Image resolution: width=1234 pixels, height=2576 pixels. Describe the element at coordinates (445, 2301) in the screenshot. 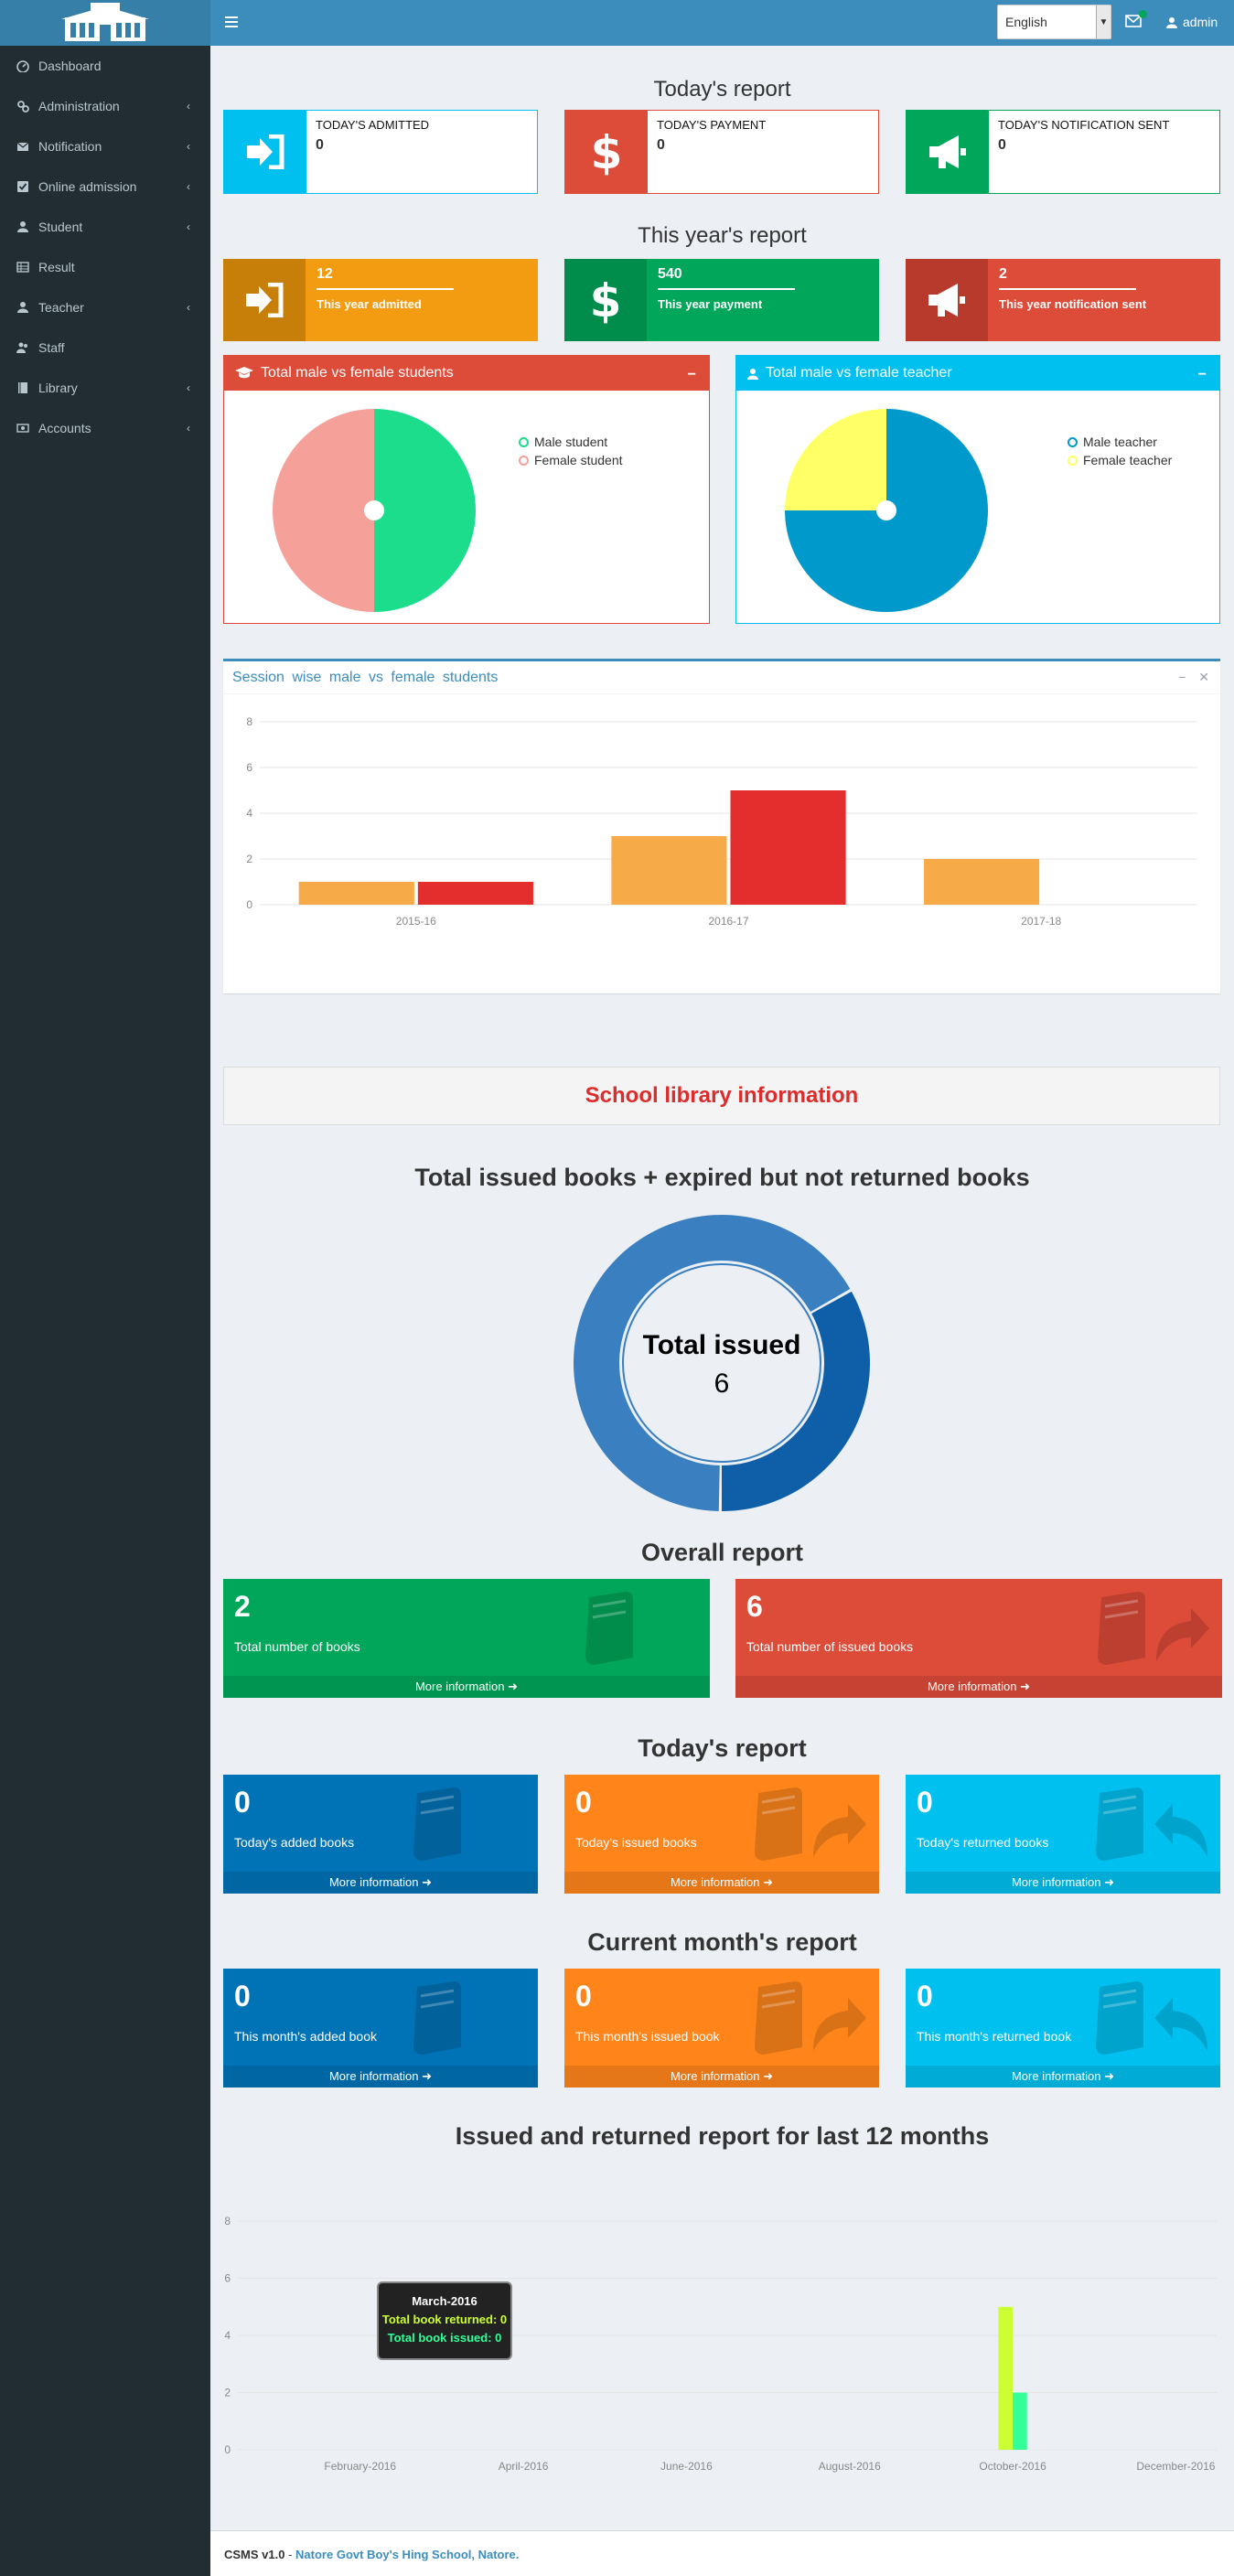

I see `tooltip-title: March-2016` at that location.